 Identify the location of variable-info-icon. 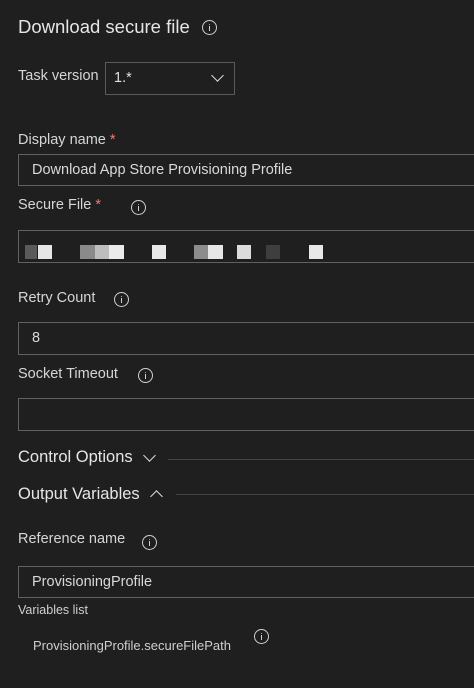
(261, 636).